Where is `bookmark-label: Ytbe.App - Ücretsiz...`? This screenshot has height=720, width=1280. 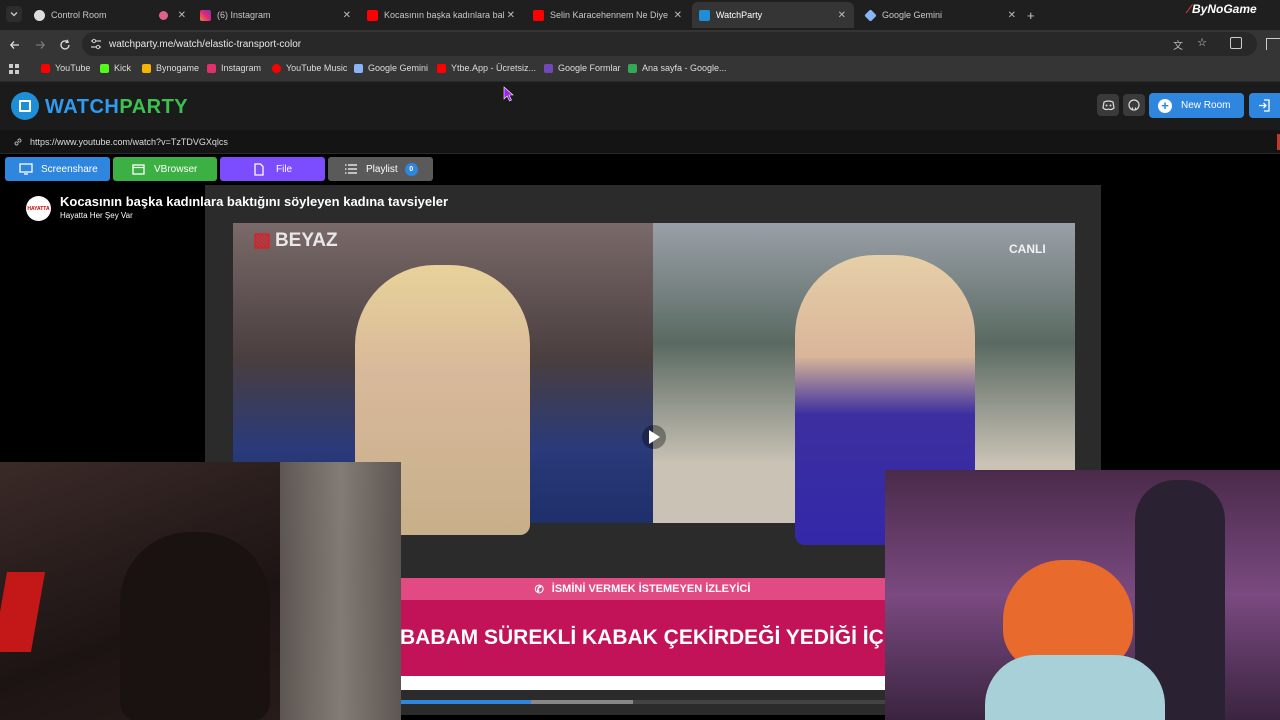
bookmark-label: Ytbe.App - Ücretsiz... is located at coordinates (494, 68).